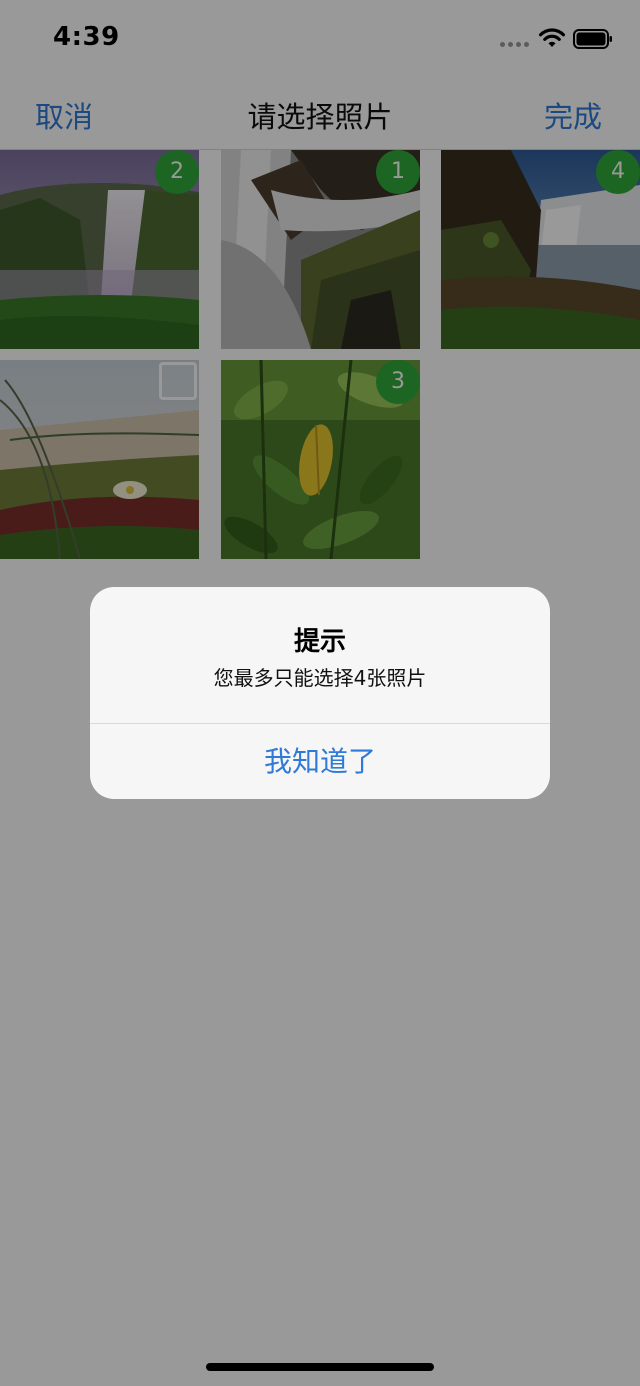 The height and width of the screenshot is (1386, 640). What do you see at coordinates (320, 678) in the screenshot?
I see `alert-message: 您最多只能选择4张照片` at bounding box center [320, 678].